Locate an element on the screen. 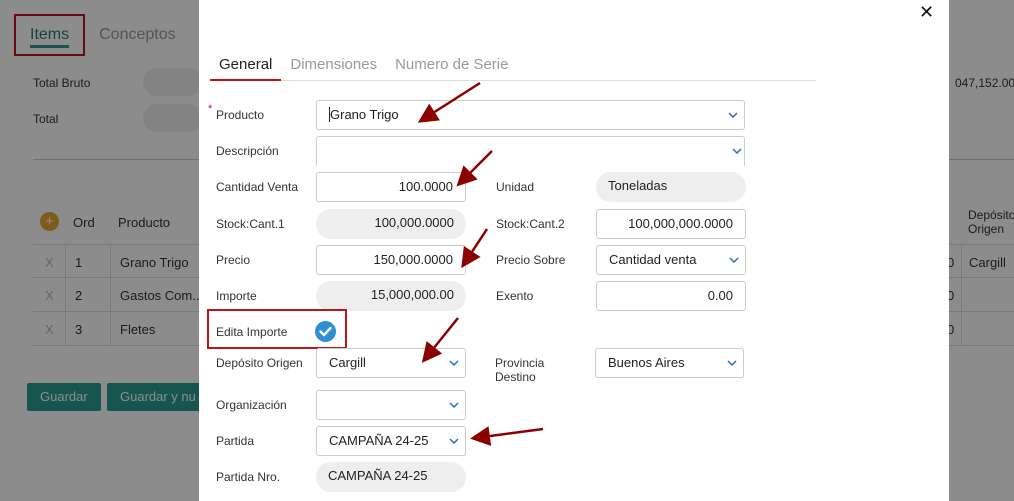  producto-label: Producto is located at coordinates (240, 115).